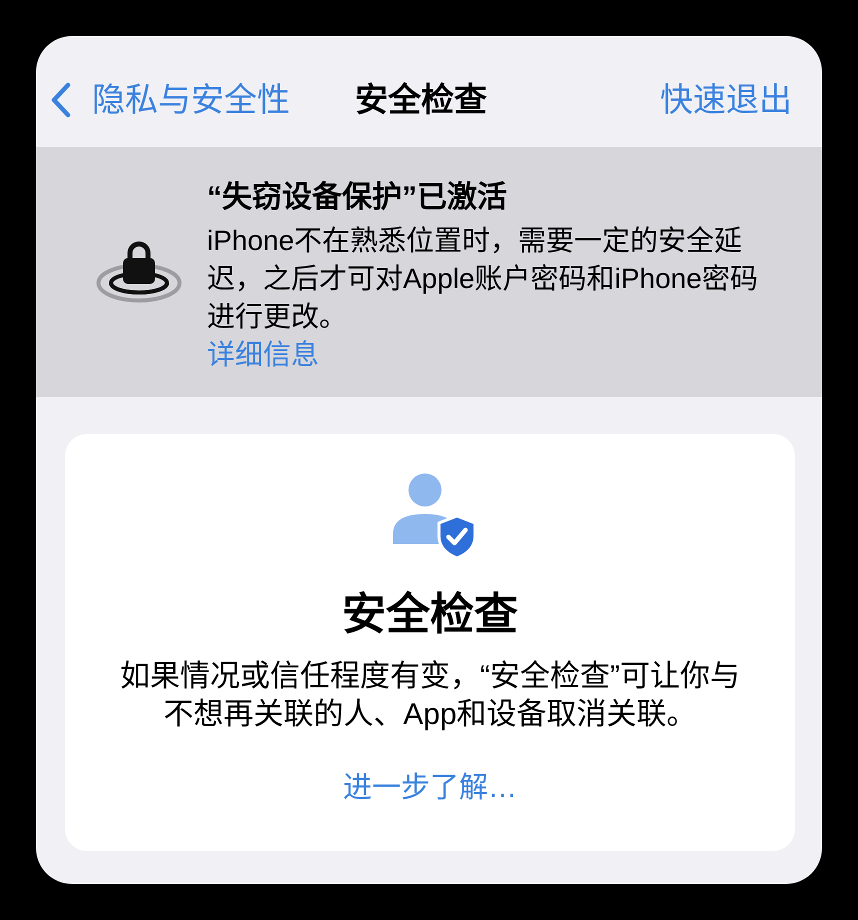 The image size is (858, 920). What do you see at coordinates (430, 696) in the screenshot?
I see `card-description: 如果情况或信任程度有变，“安全检查”可让你与不想再关联的人、App和设备取消关联。` at bounding box center [430, 696].